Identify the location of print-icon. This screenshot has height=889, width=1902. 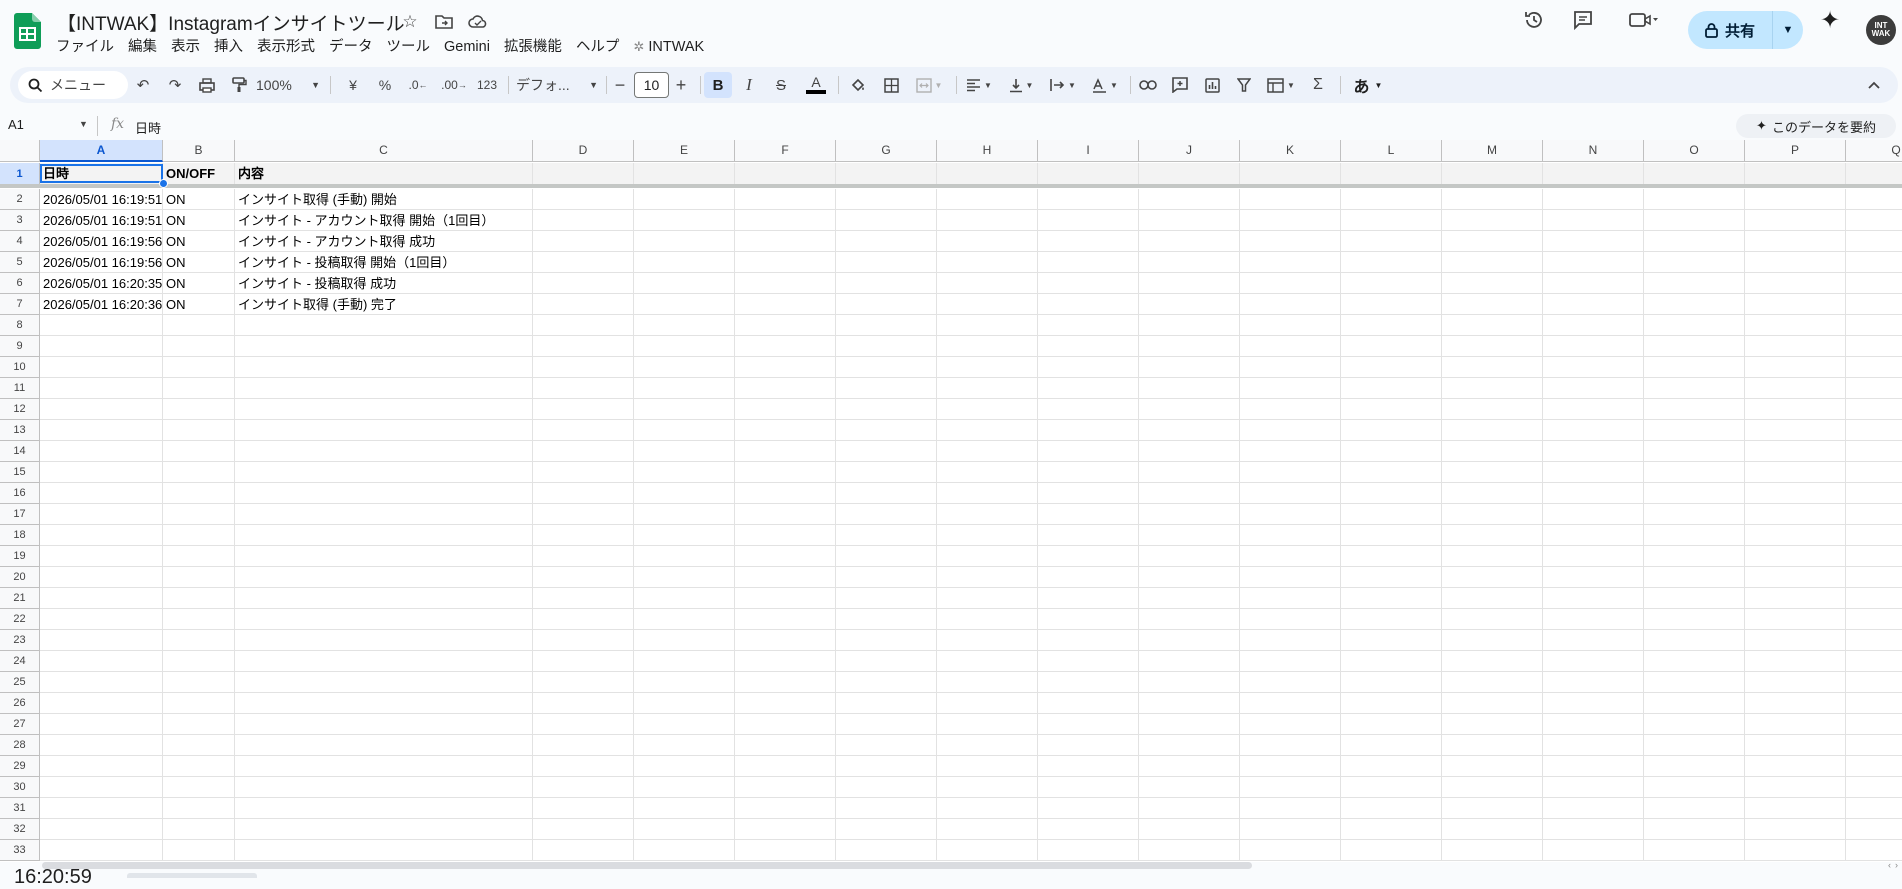
(207, 85).